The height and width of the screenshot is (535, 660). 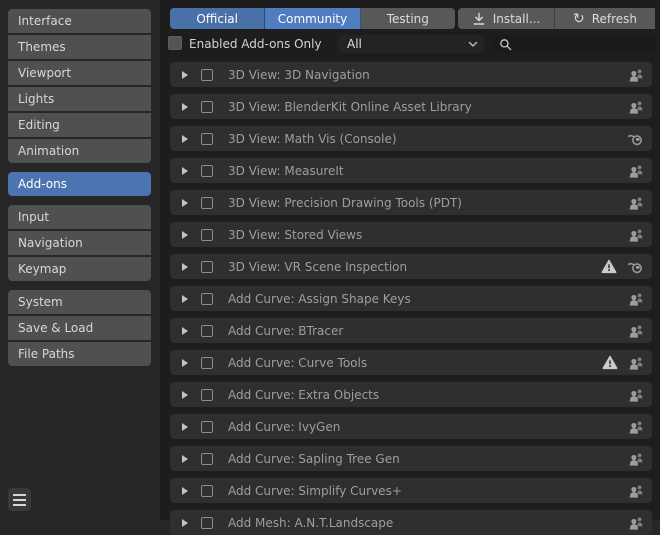 What do you see at coordinates (350, 106) in the screenshot?
I see `addon-title: 3D View: BlenderKit Online Asset Library` at bounding box center [350, 106].